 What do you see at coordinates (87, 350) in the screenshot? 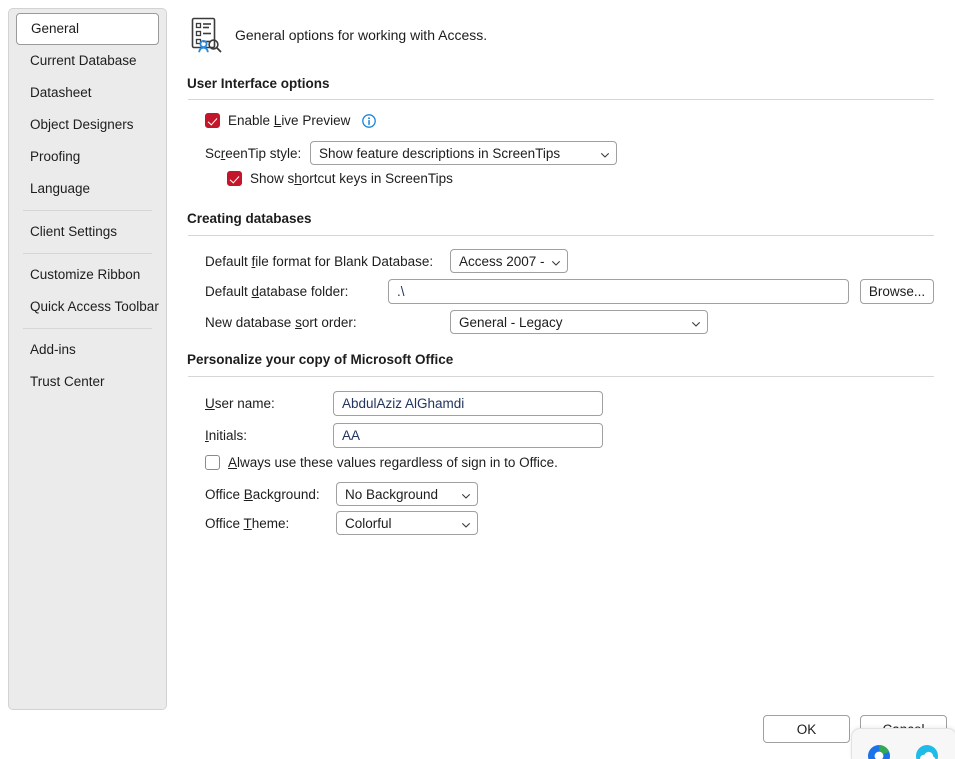
I see `sidebar-item-add-ins: Add-ins` at bounding box center [87, 350].